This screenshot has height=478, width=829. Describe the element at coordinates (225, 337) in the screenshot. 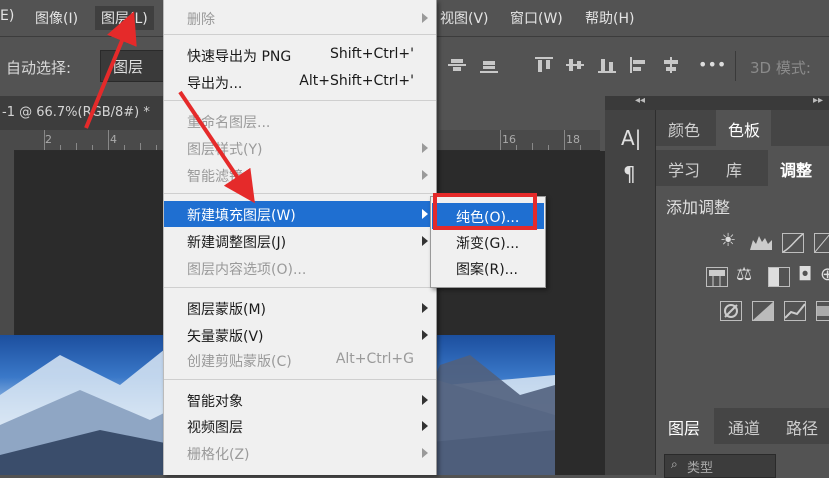

I see `menu-item-label: 矢量蒙版(V)` at that location.